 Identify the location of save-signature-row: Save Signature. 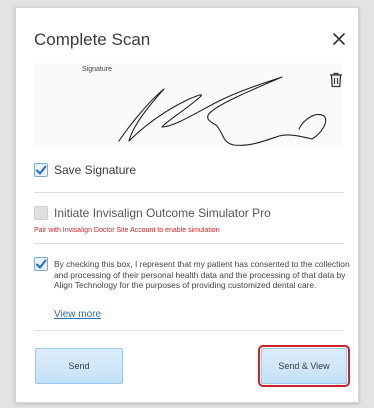
(85, 170).